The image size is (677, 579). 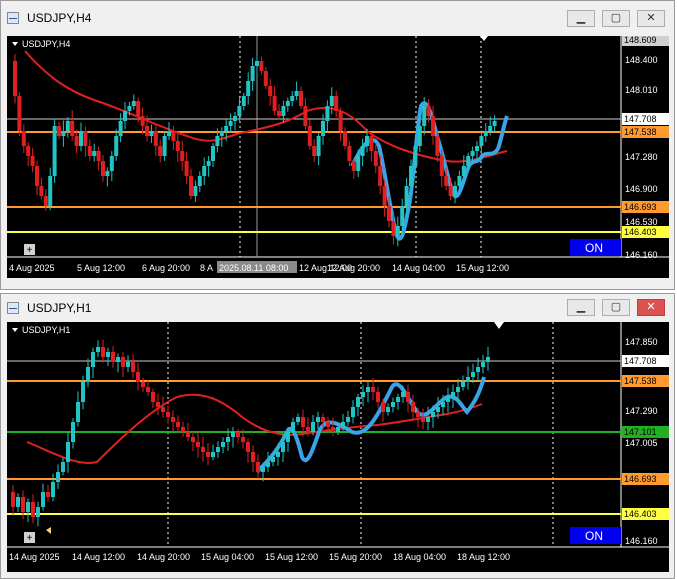 I want to click on time-label: 15 Aug 20:00, so click(x=355, y=557).